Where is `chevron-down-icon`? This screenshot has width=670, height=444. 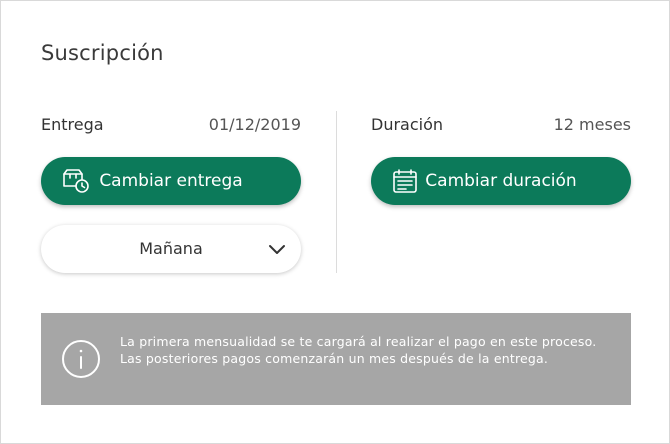
chevron-down-icon is located at coordinates (277, 249).